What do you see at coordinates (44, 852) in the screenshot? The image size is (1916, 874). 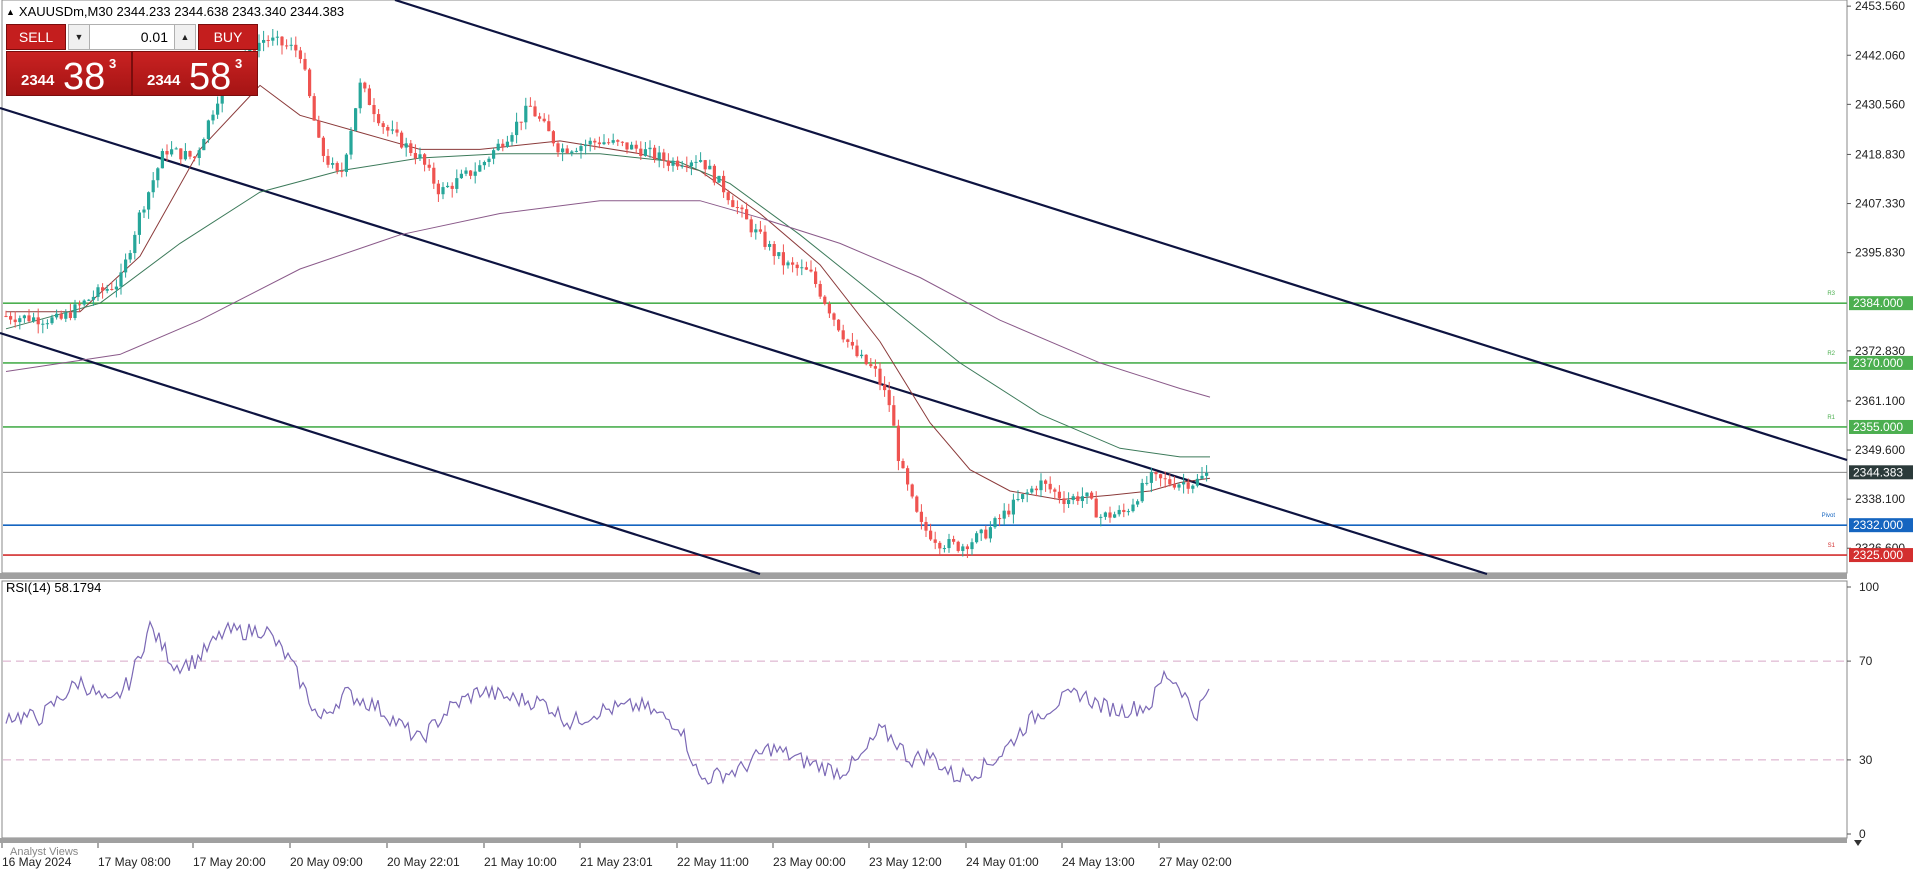 I see `analyst-views-label: Analyst Views` at bounding box center [44, 852].